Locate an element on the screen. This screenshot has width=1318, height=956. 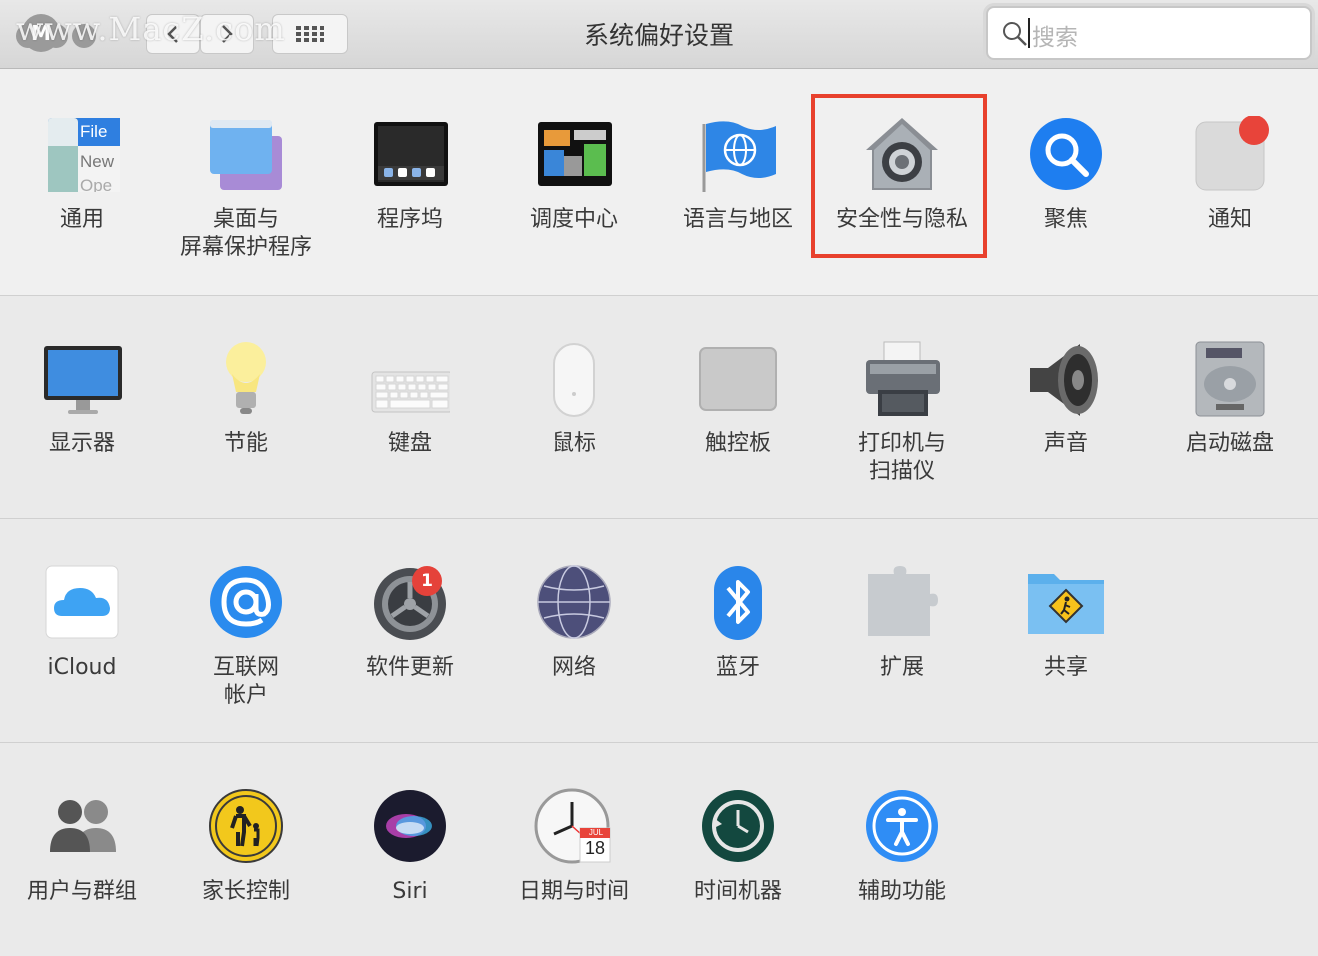
displays-icon is located at coordinates (82, 380).